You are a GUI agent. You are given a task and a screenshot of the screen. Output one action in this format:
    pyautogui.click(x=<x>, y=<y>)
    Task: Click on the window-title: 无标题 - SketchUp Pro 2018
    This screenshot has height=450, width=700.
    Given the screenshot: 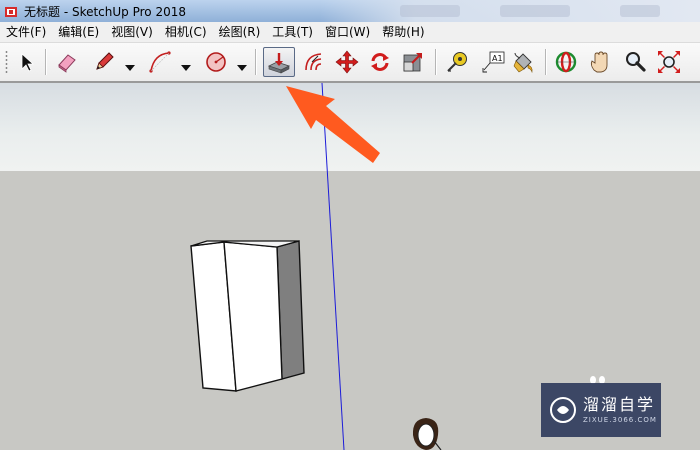 What is the action you would take?
    pyautogui.click(x=105, y=11)
    